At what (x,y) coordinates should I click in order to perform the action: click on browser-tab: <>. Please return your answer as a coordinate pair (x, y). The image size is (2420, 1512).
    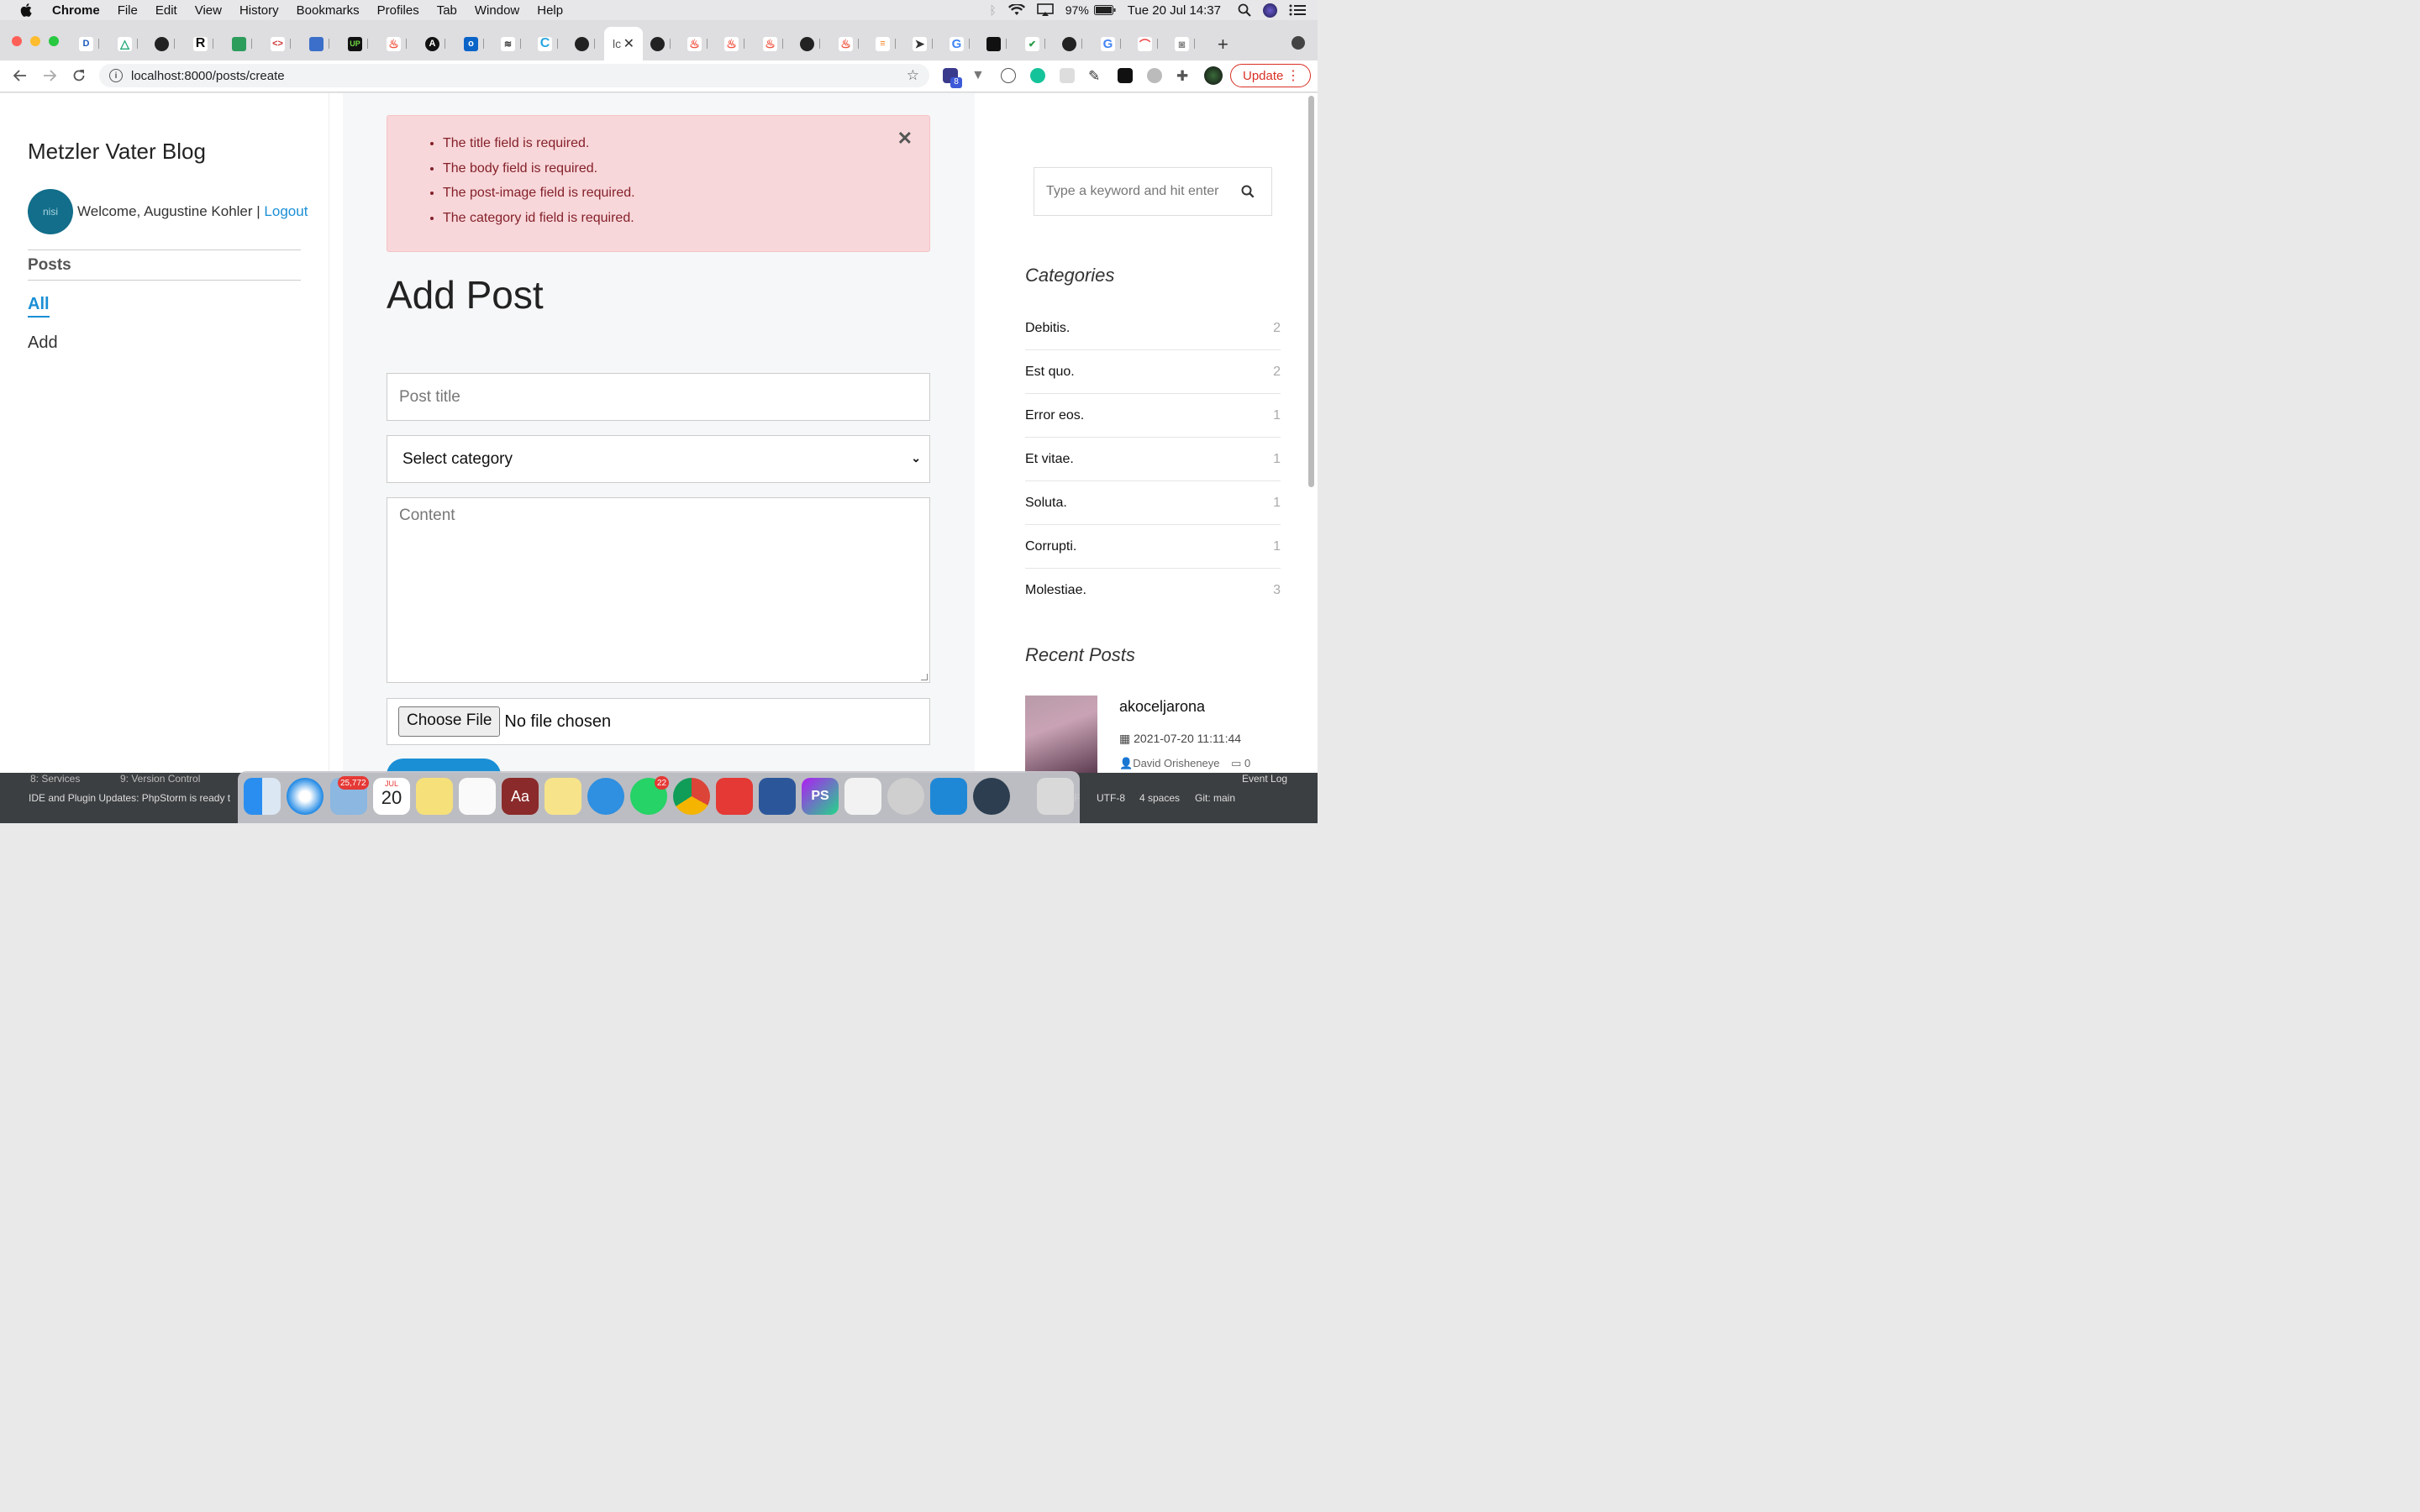
    Looking at the image, I should click on (285, 44).